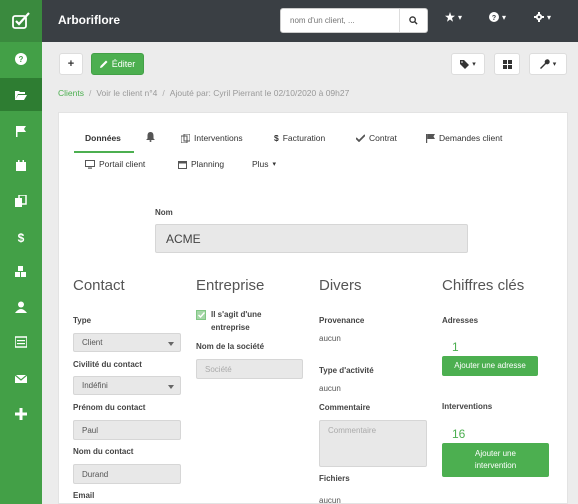 This screenshot has height=504, width=578. I want to click on nom-contact-input: Durand, so click(127, 474).